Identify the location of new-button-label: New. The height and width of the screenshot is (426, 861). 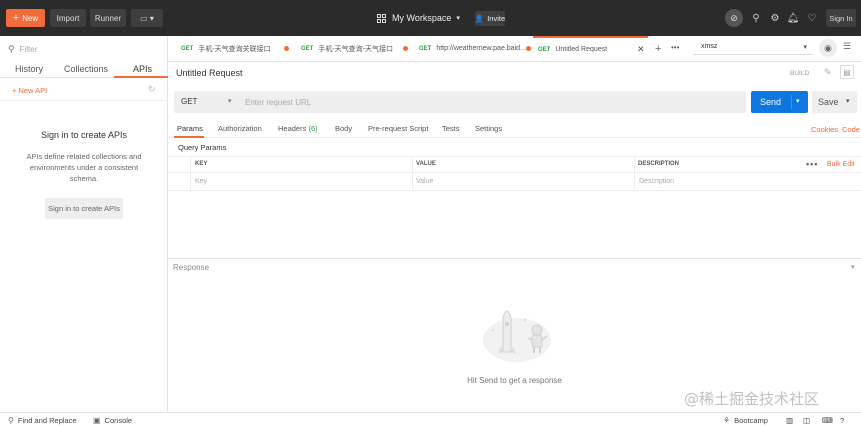
(30, 18).